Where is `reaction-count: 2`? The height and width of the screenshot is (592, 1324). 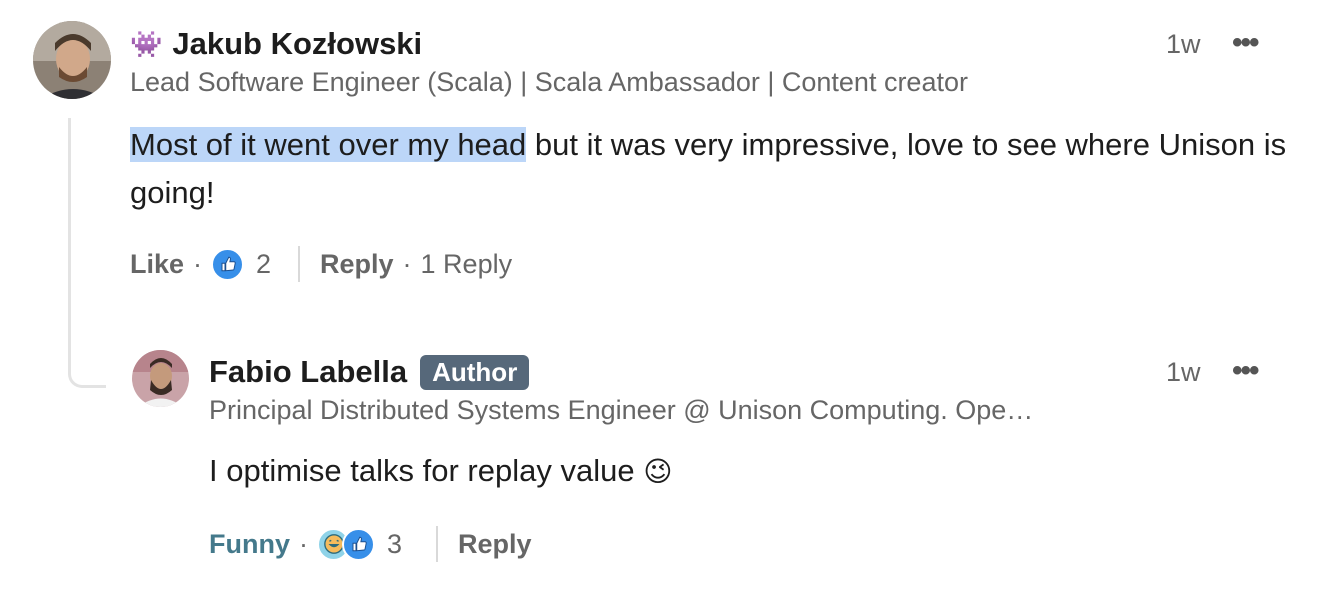
reaction-count: 2 is located at coordinates (263, 264).